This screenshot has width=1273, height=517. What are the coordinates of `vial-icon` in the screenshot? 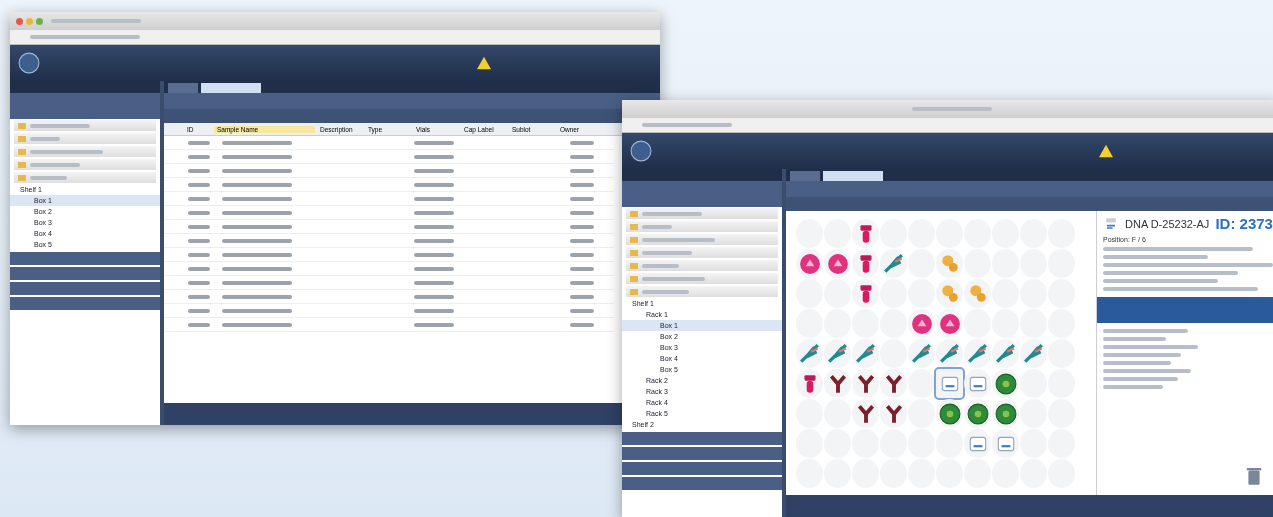 It's located at (1111, 223).